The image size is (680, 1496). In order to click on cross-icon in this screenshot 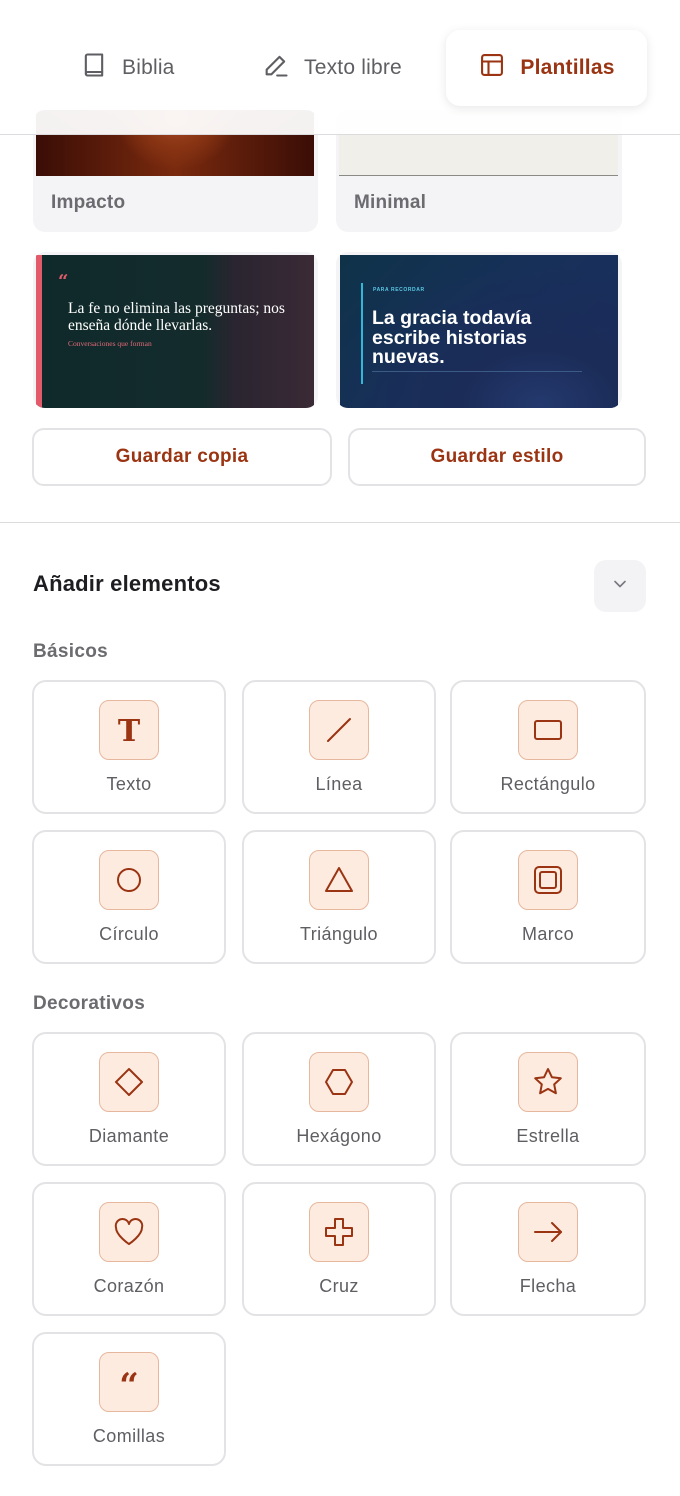, I will do `click(339, 1232)`.